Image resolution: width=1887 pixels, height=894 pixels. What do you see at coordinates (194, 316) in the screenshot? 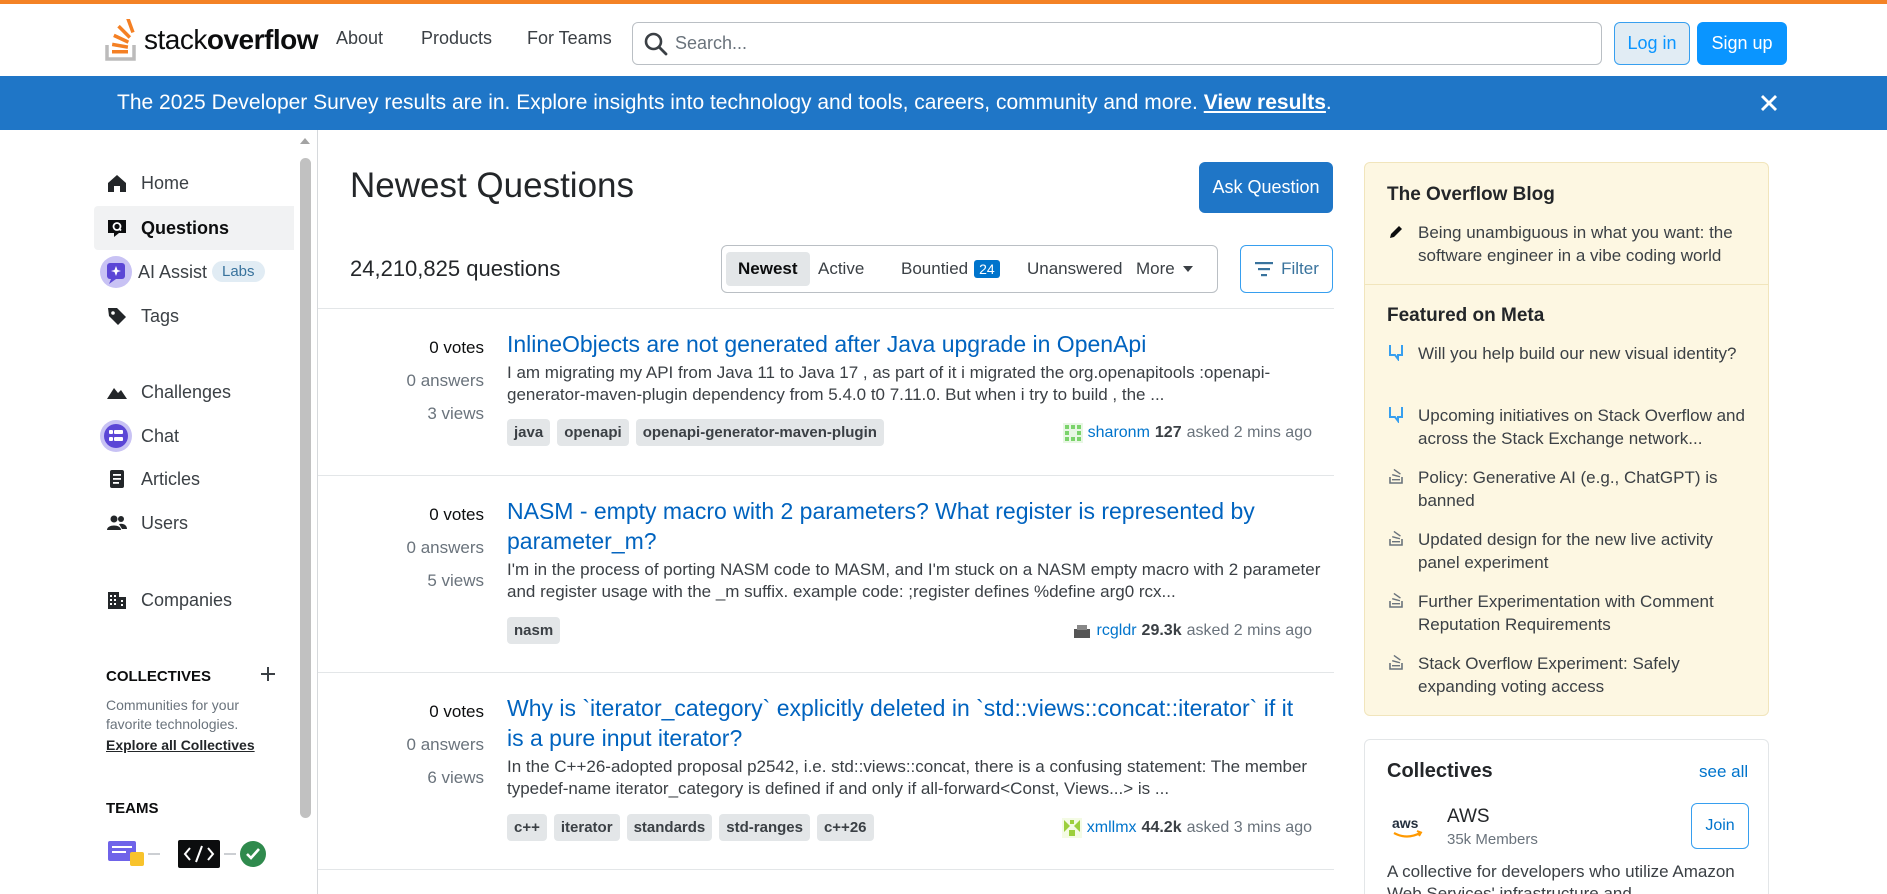
I see `sidebar-item-tags: Tags` at bounding box center [194, 316].